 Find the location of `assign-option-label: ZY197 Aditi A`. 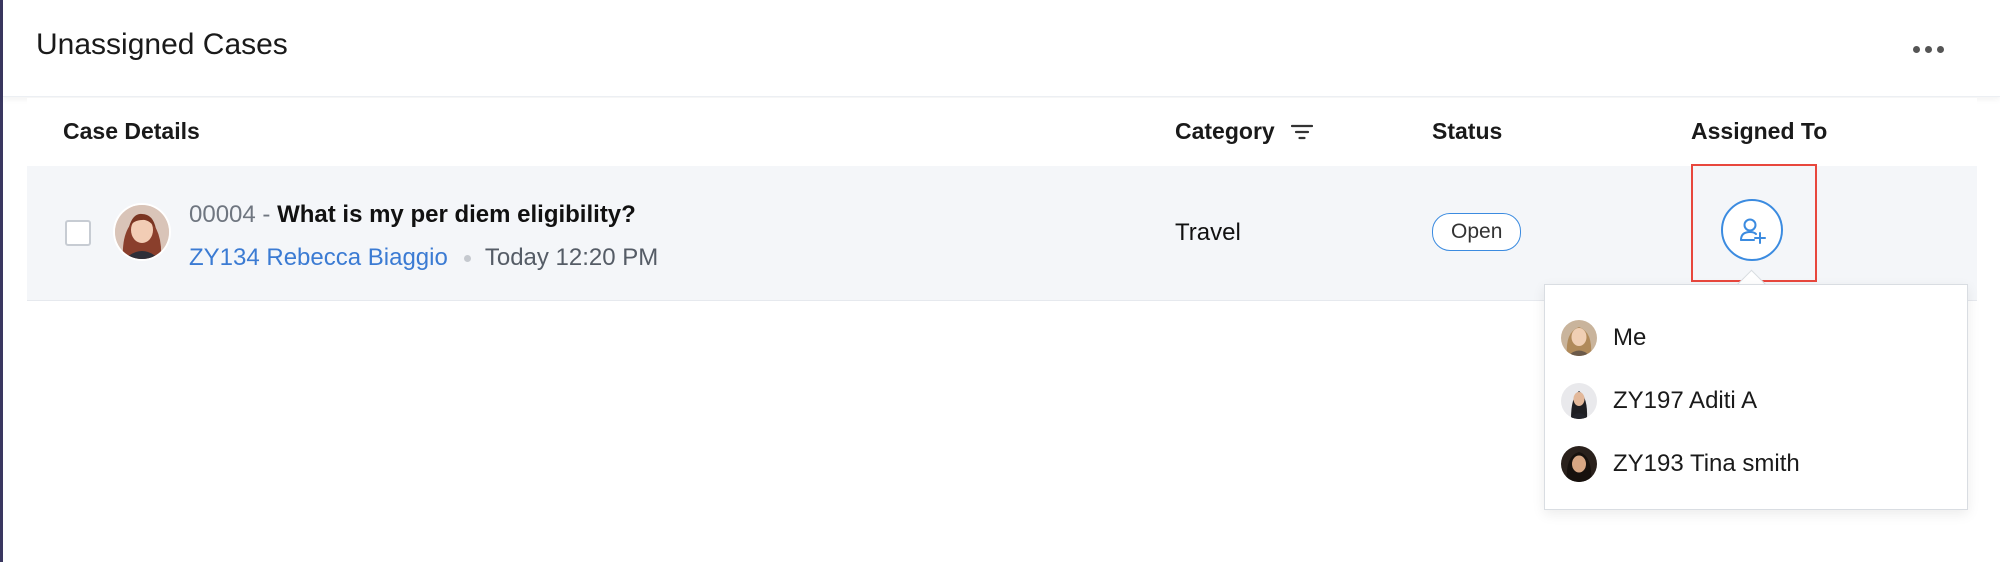

assign-option-label: ZY197 Aditi A is located at coordinates (1685, 400).